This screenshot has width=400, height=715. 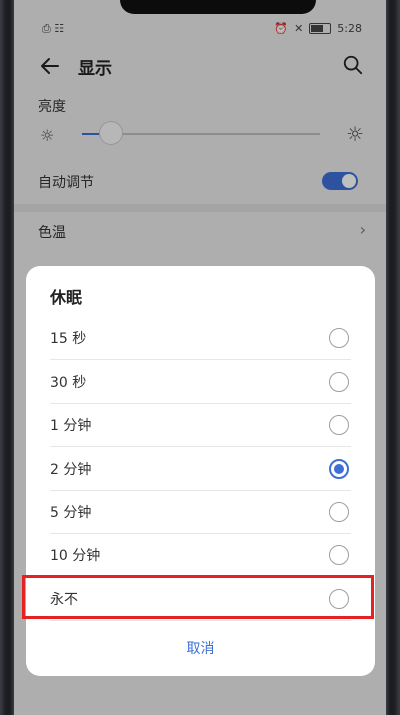 What do you see at coordinates (75, 555) in the screenshot?
I see `option-label: 10 分钟` at bounding box center [75, 555].